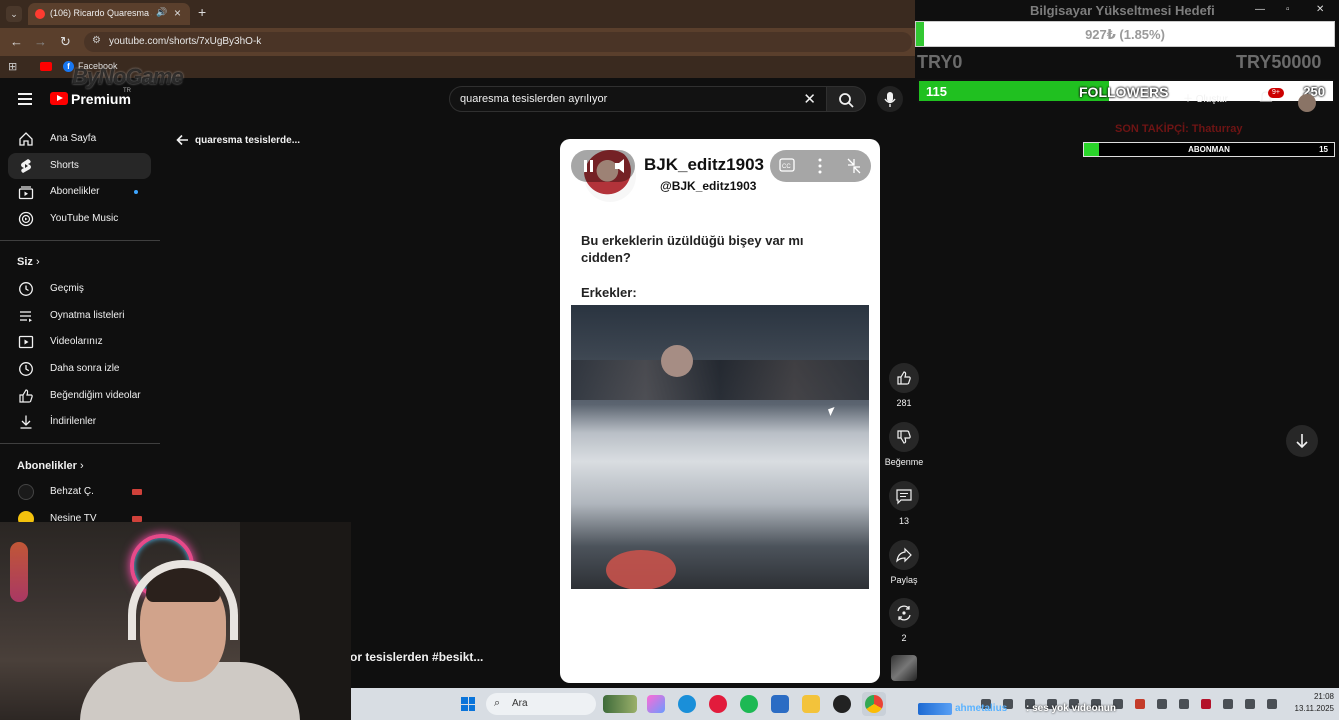 The height and width of the screenshot is (720, 1339). I want to click on live-indicator-icon, so click(137, 492).